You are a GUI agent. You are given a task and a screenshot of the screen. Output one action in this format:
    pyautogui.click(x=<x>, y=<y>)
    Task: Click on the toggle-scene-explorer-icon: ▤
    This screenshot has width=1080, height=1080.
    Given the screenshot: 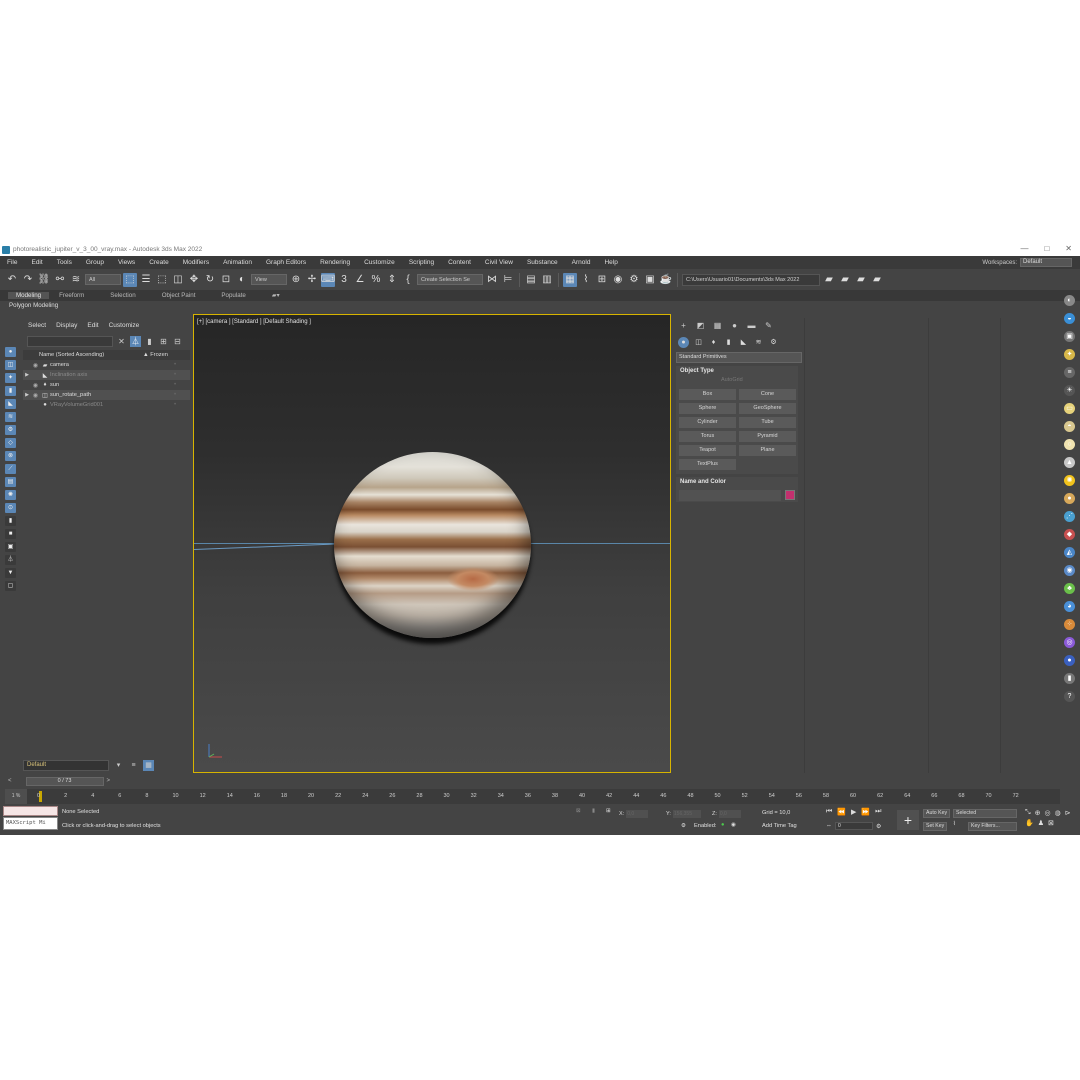 What is the action you would take?
    pyautogui.click(x=531, y=280)
    